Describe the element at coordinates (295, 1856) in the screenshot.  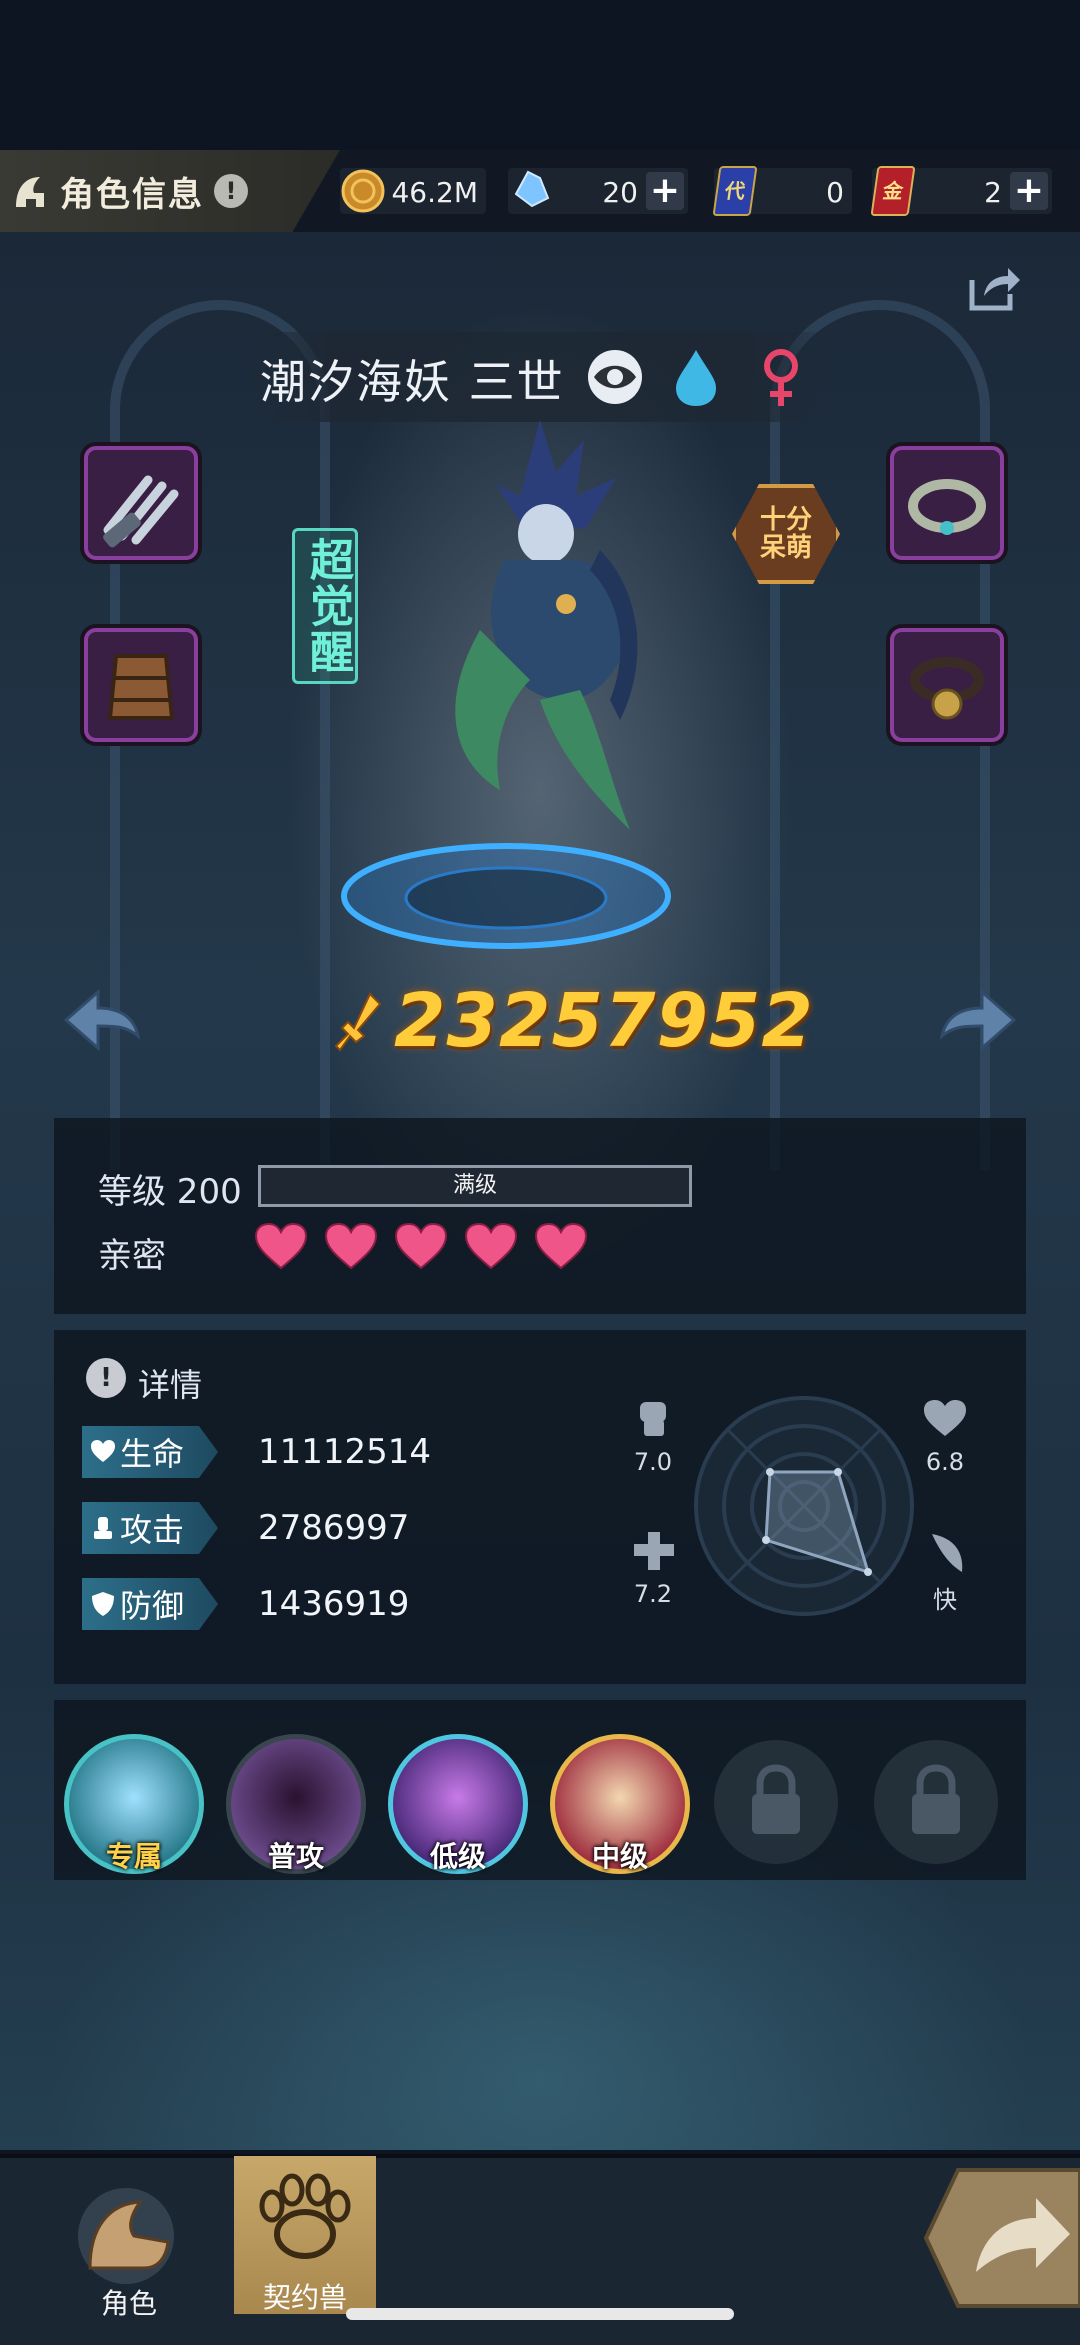
I see `skill-basic-label: 普攻` at that location.